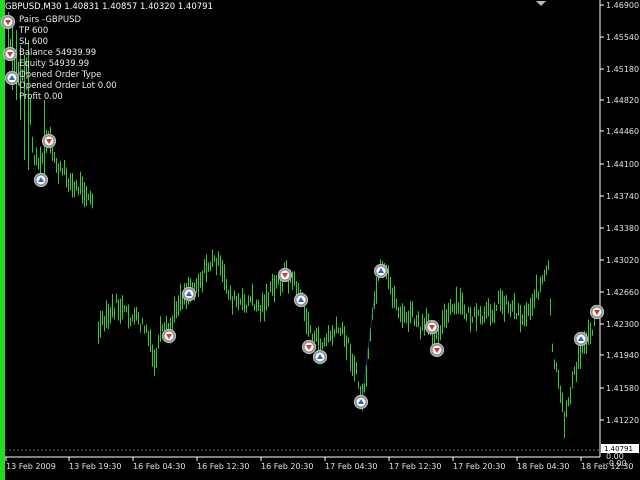 This screenshot has height=480, width=640. What do you see at coordinates (138, 7) in the screenshot?
I see `ohlc-values: 1.40831 1.40857 1.40320 1.40791` at bounding box center [138, 7].